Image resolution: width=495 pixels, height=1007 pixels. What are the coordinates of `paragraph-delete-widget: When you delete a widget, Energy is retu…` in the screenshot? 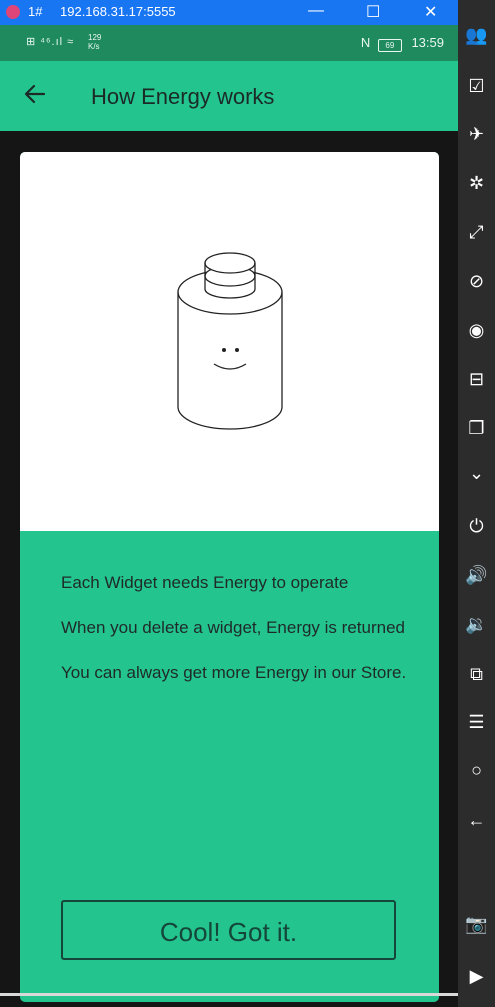 It's located at (233, 627).